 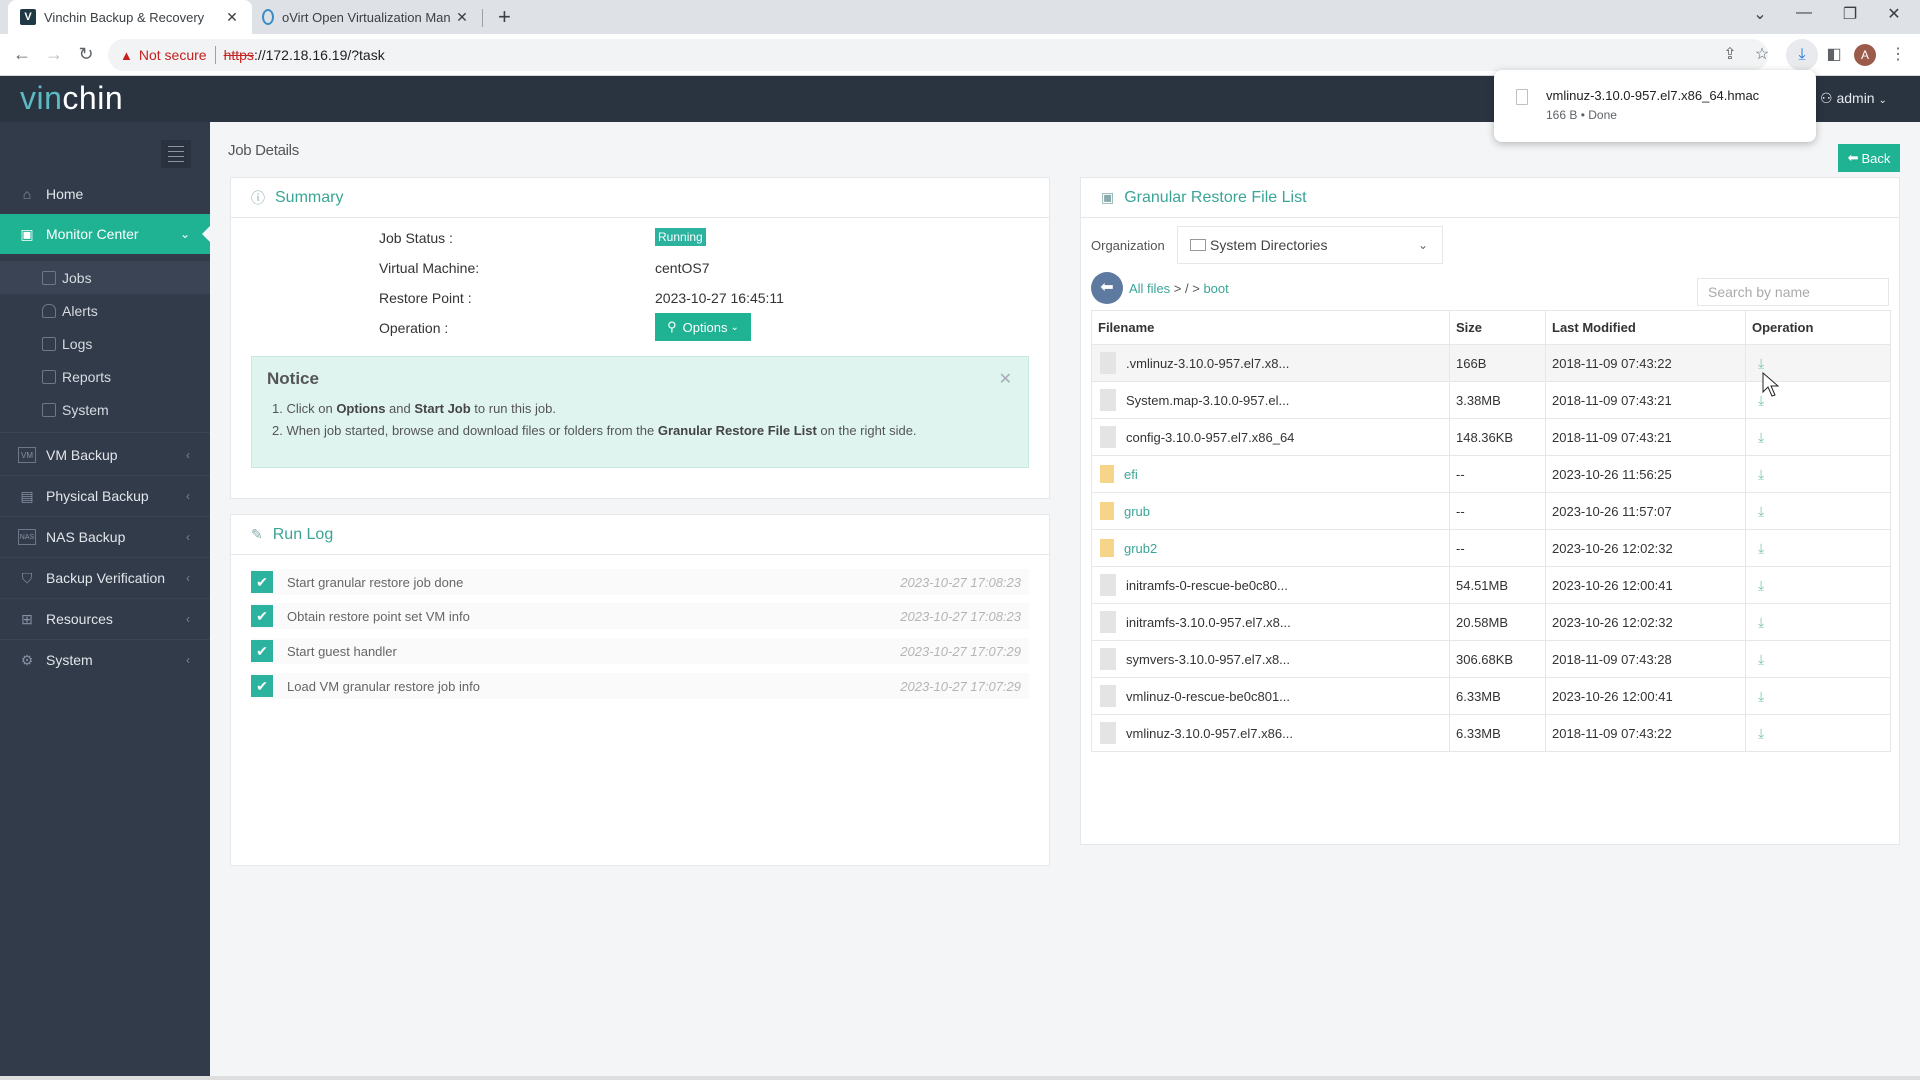 What do you see at coordinates (1865, 55) in the screenshot?
I see `profile-avatar: A` at bounding box center [1865, 55].